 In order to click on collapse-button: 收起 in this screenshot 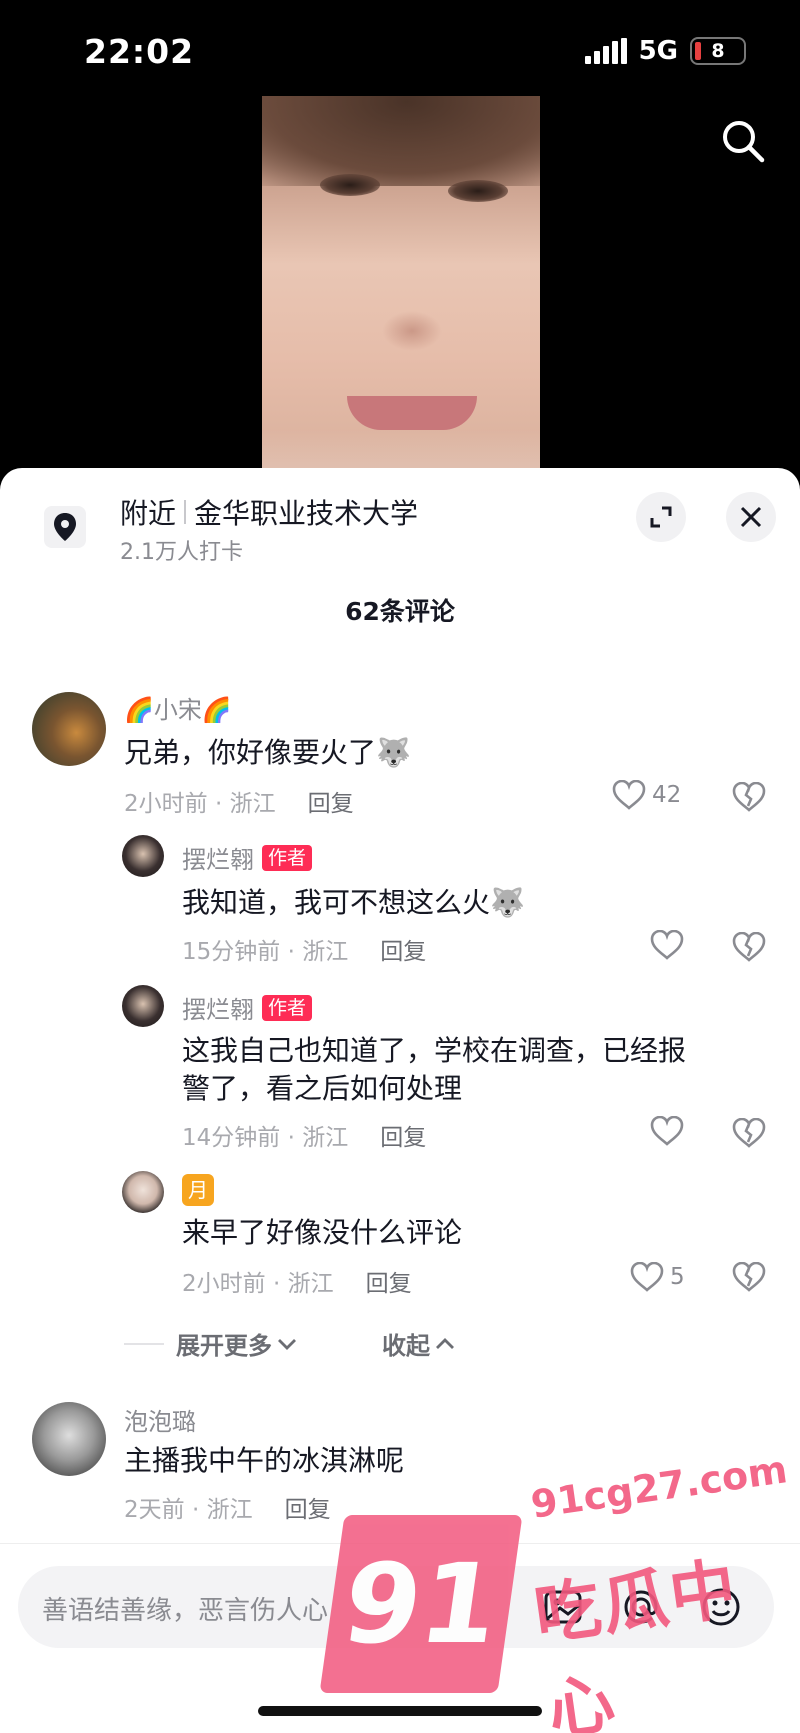, I will do `click(419, 1343)`.